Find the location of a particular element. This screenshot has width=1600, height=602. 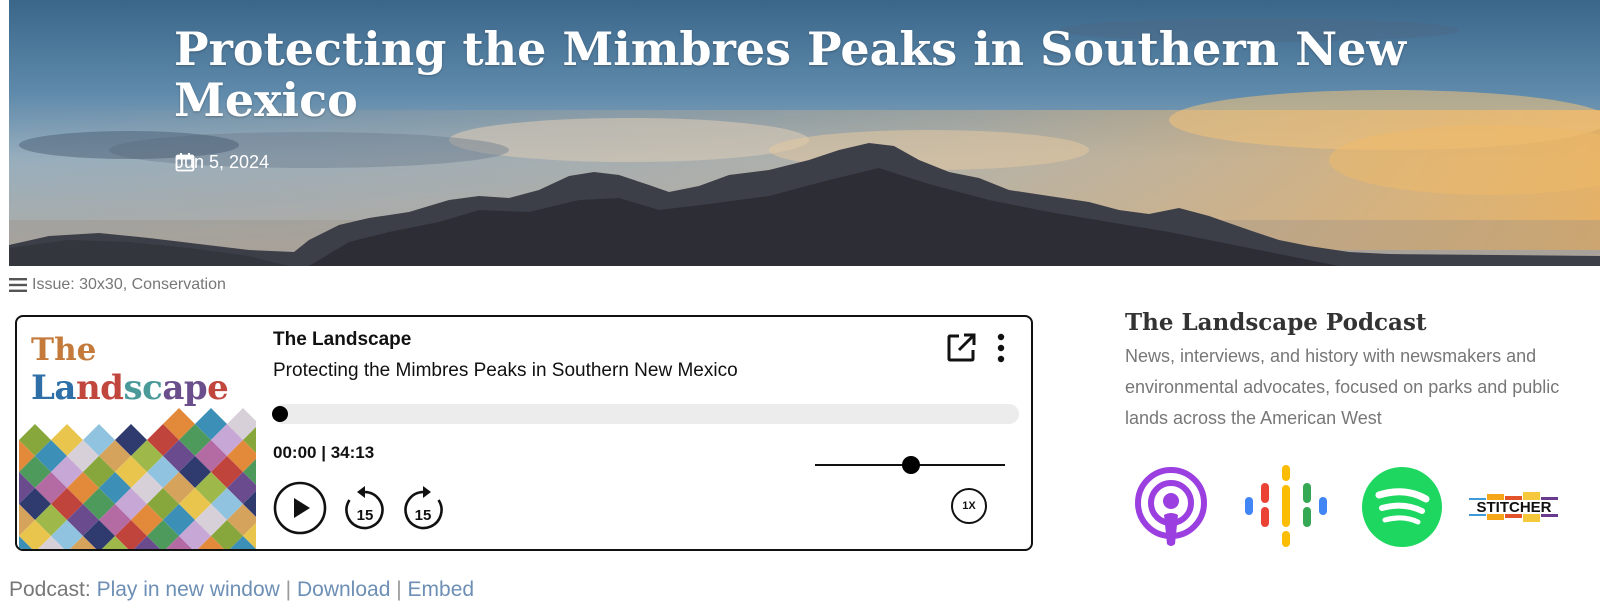

forward-15-label: 15 is located at coordinates (423, 515).